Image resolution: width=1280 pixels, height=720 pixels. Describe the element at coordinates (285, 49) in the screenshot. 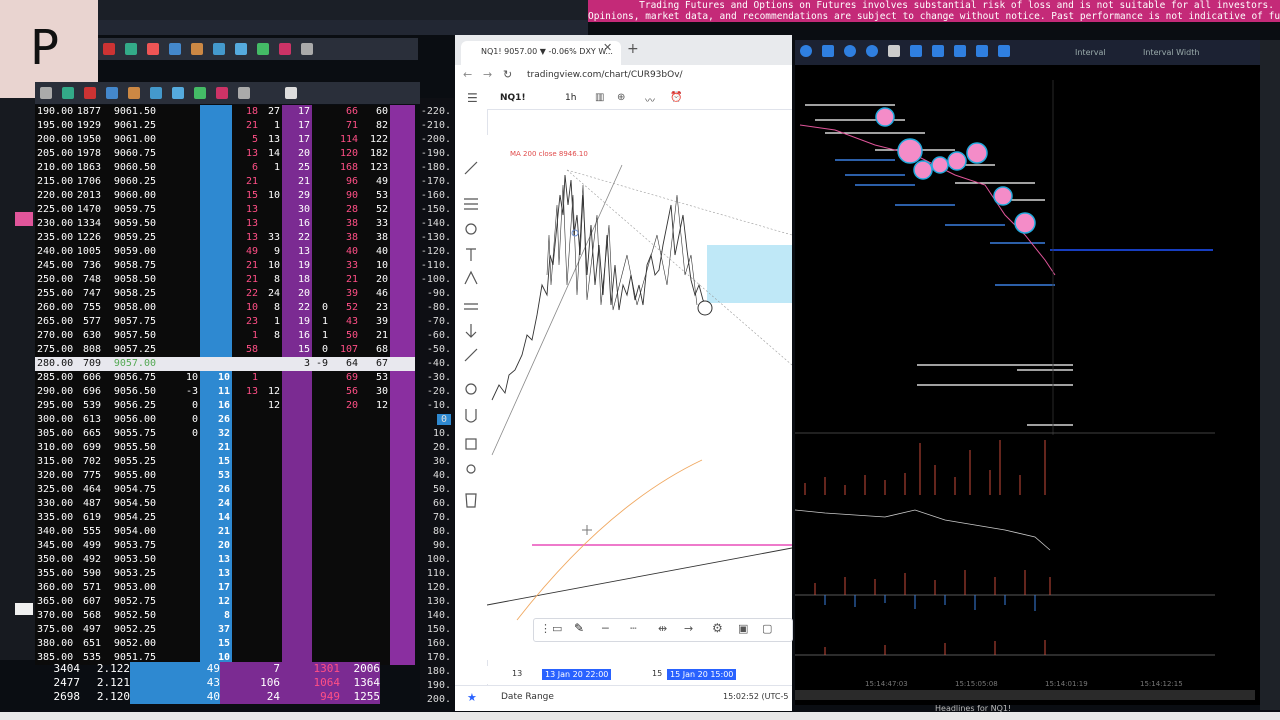

I see `chart-icon` at that location.